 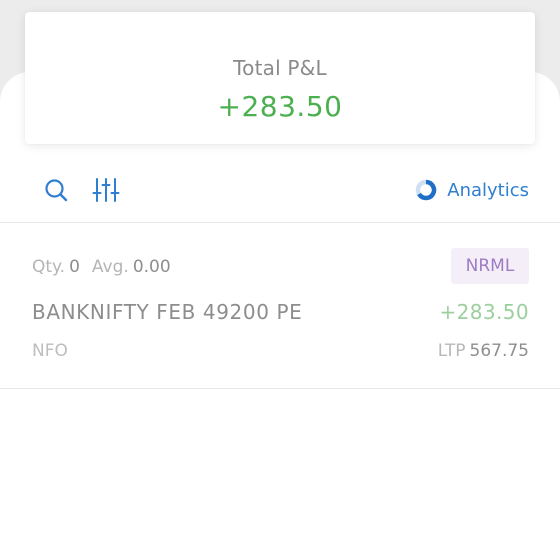 What do you see at coordinates (280, 106) in the screenshot?
I see `total-pnl-value: +283.50` at bounding box center [280, 106].